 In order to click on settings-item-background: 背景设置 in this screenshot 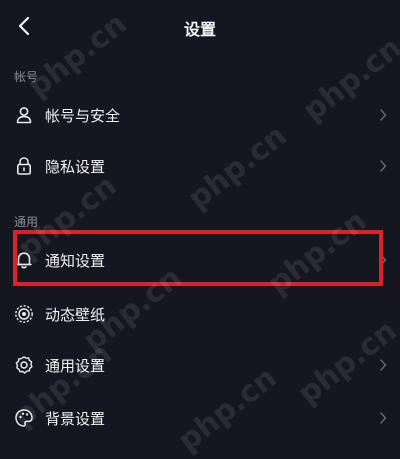, I will do `click(200, 418)`.